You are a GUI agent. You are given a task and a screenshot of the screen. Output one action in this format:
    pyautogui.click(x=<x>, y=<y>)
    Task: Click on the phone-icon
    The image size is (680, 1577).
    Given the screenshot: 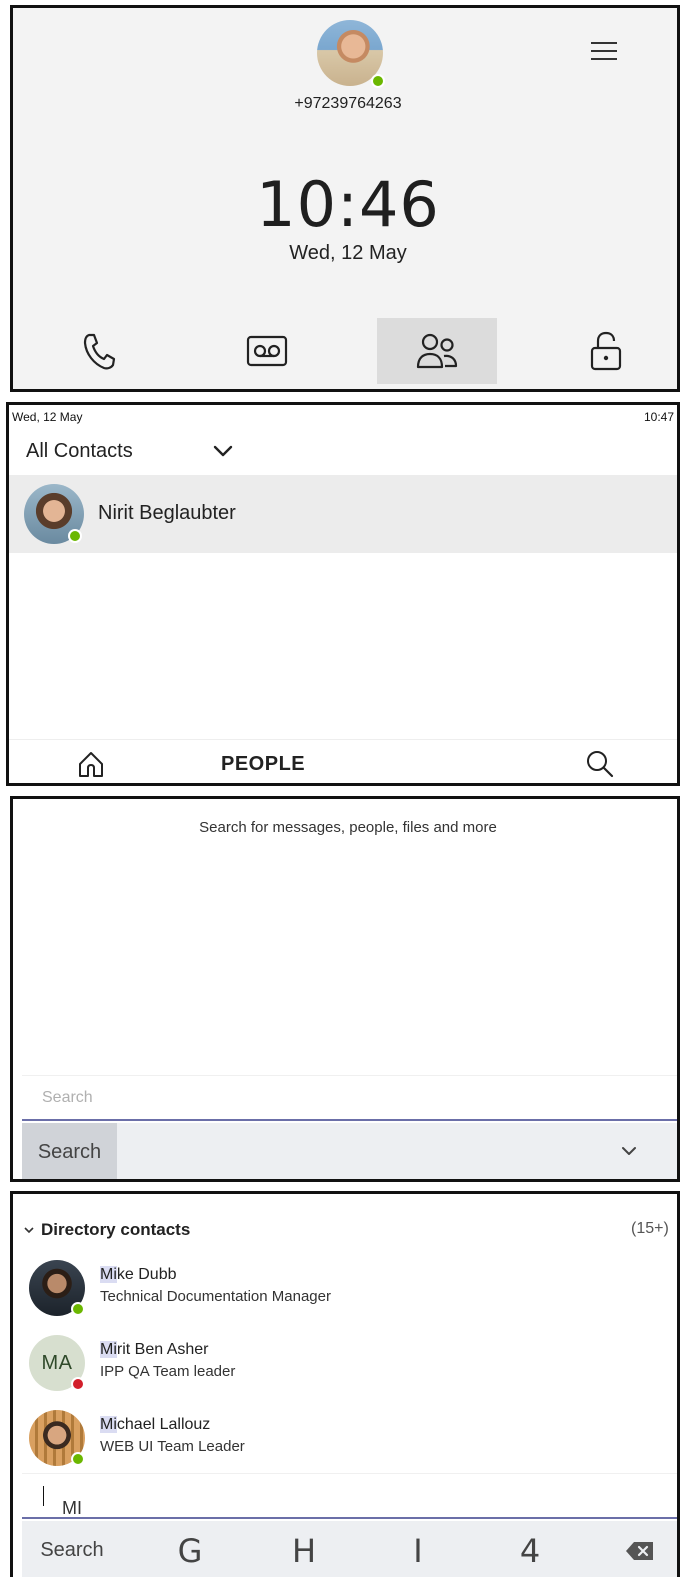 What is the action you would take?
    pyautogui.click(x=99, y=351)
    